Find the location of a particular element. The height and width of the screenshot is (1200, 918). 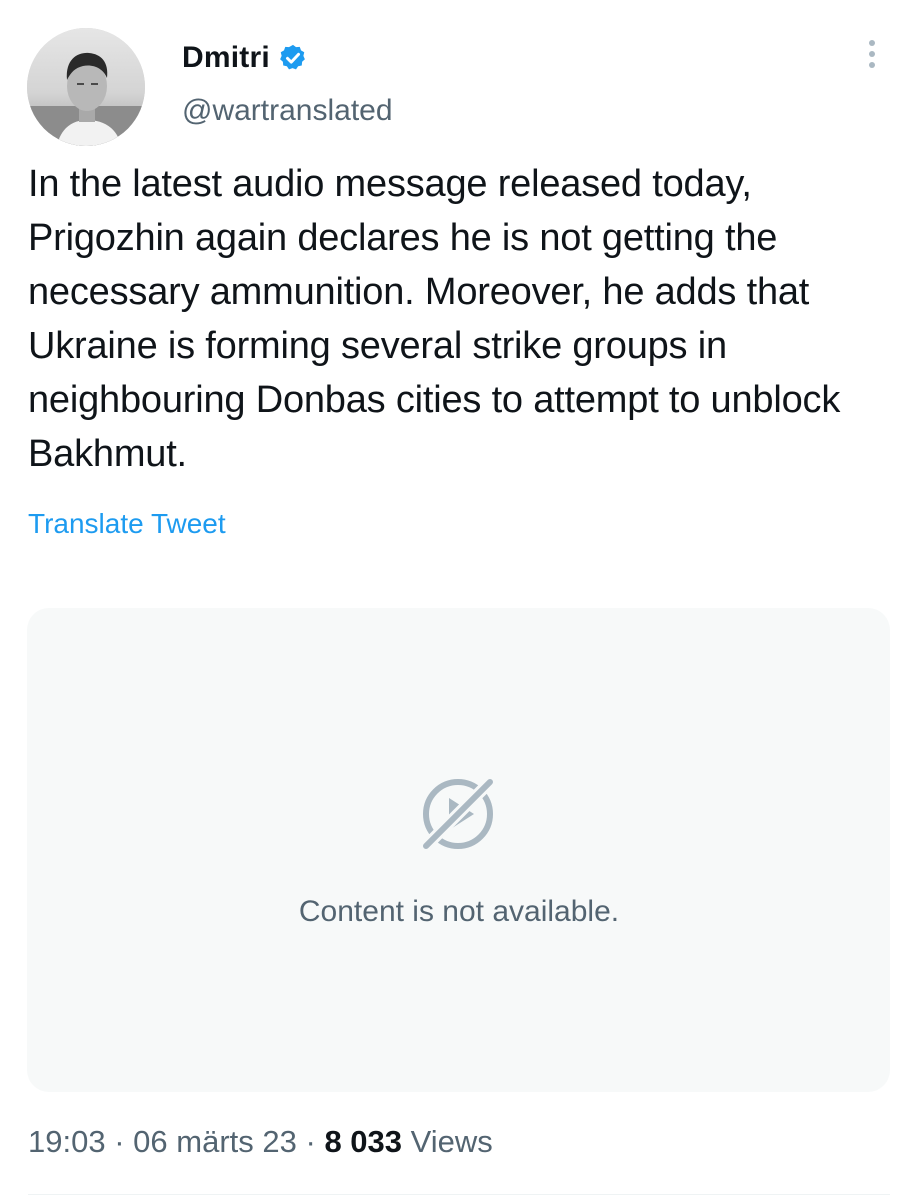

author-name: Dmitri is located at coordinates (226, 58).